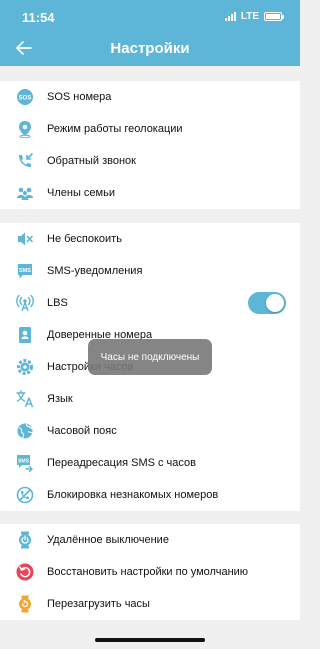 The image size is (320, 649). I want to click on contacts-icon, so click(25, 335).